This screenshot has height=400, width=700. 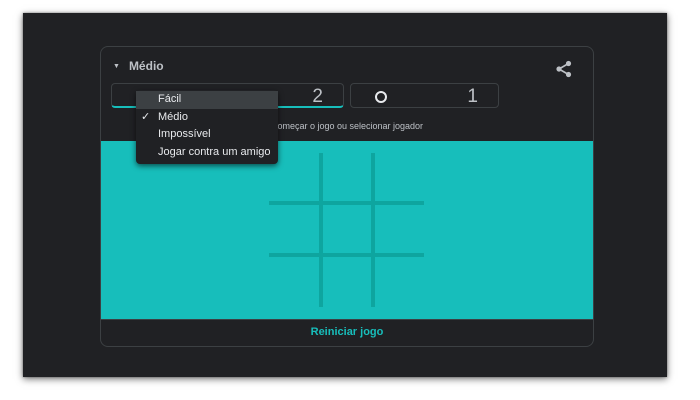 I want to click on o-mark-icon, so click(x=381, y=97).